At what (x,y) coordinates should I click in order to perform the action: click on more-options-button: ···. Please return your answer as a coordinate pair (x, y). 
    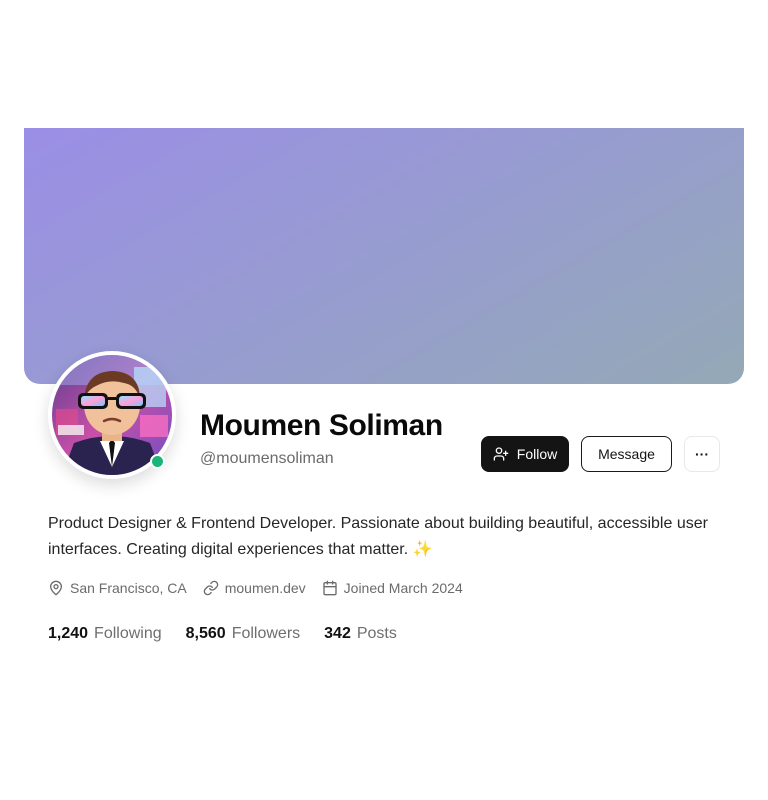
    Looking at the image, I should click on (702, 454).